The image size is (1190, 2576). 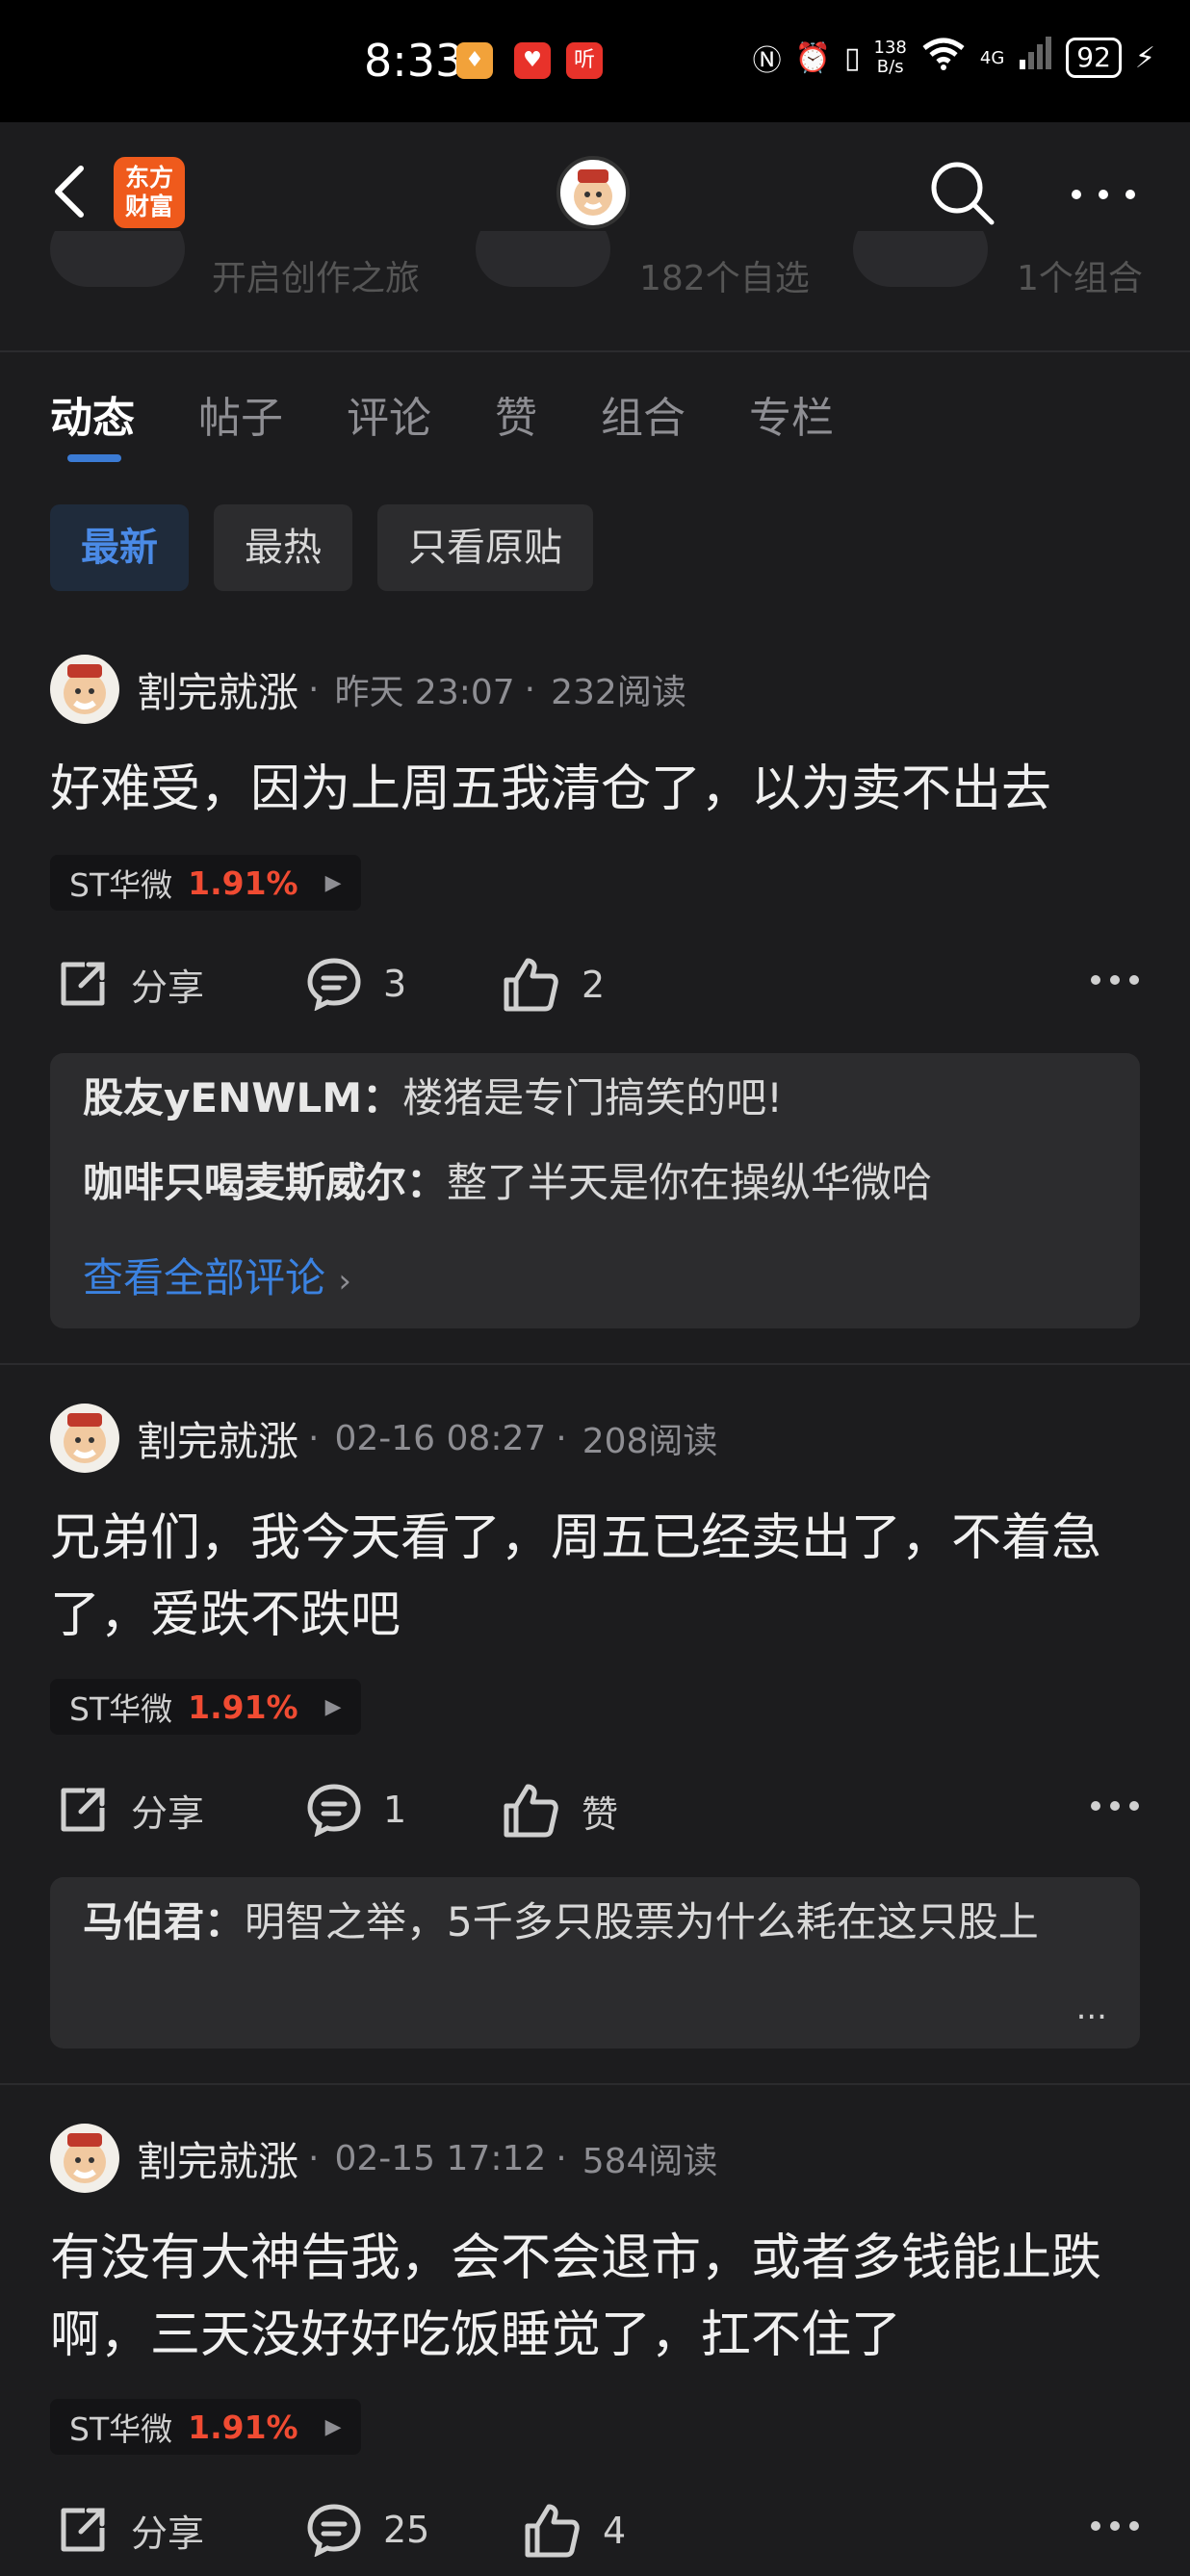 I want to click on stat-creation: 开启创作之旅, so click(x=316, y=275).